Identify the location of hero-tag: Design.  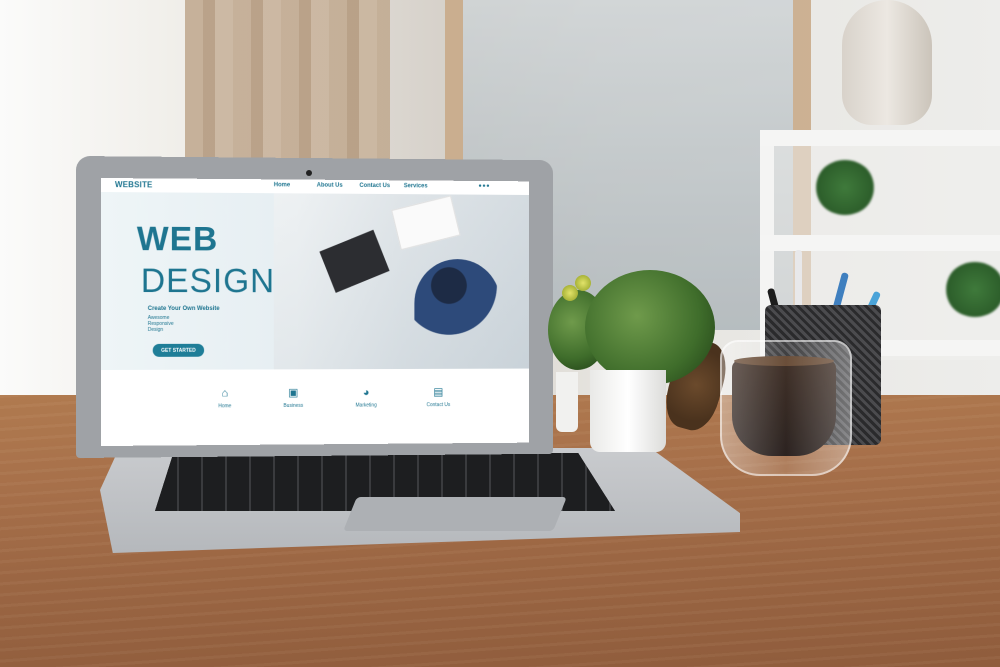
(161, 330).